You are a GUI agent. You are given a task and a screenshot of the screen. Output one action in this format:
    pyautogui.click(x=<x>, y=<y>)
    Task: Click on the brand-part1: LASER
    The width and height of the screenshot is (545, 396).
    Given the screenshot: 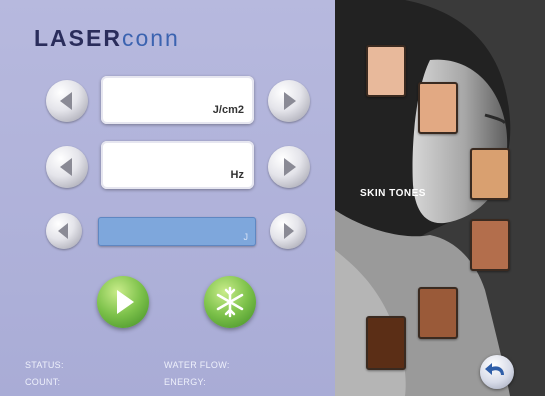 What is the action you would take?
    pyautogui.click(x=78, y=38)
    